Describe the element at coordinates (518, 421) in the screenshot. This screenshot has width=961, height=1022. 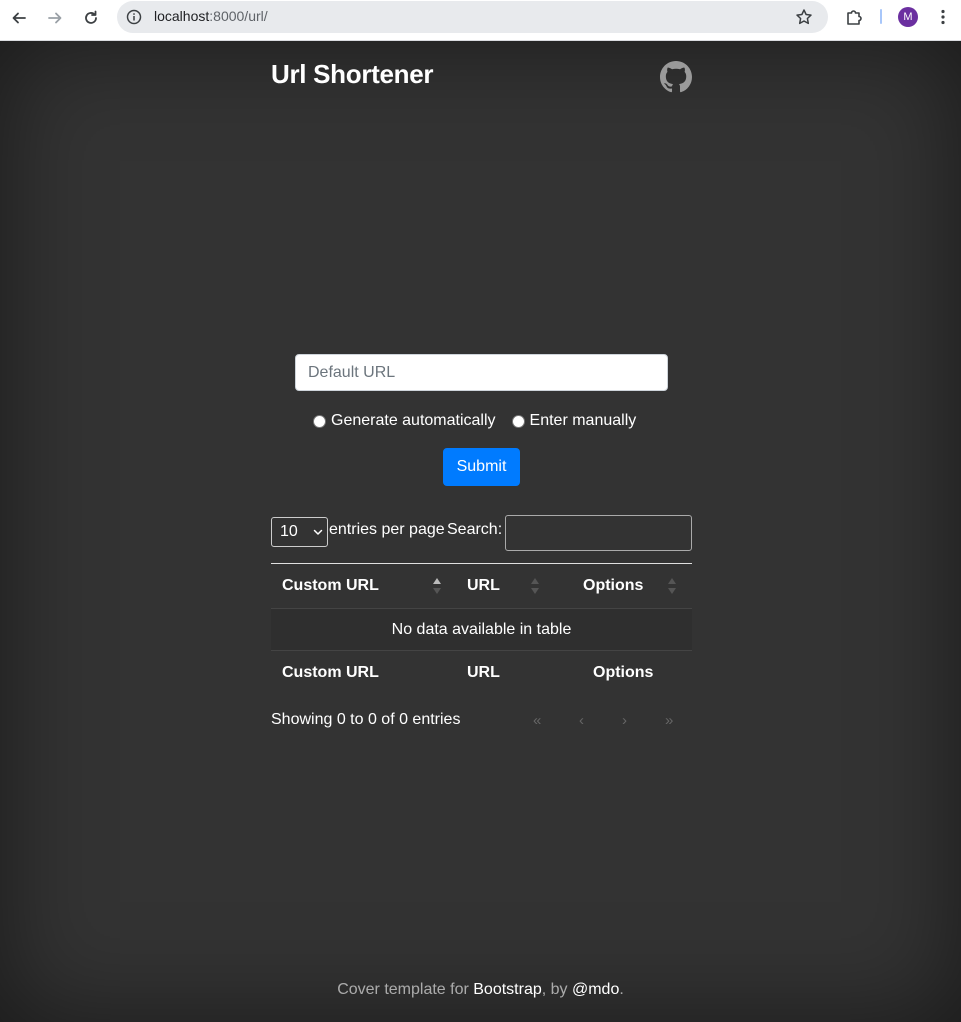
I see `radio-enter-manually` at that location.